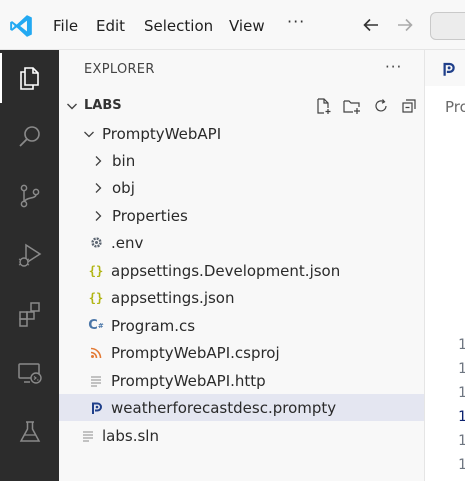 This screenshot has height=481, width=465. I want to click on tree-item-properties: Properties, so click(241, 215).